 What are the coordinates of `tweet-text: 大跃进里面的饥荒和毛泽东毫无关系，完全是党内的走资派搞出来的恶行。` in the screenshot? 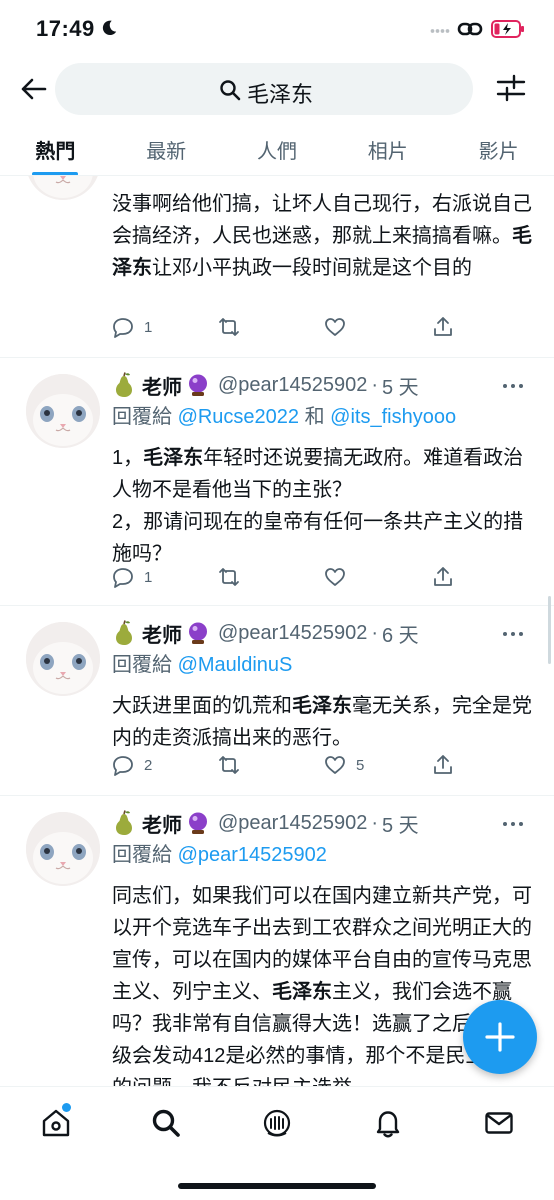 It's located at (322, 722).